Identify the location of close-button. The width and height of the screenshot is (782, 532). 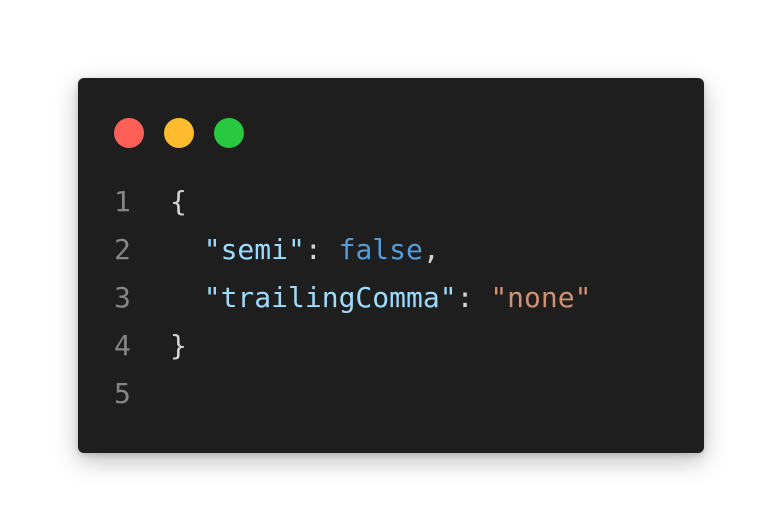
(129, 133).